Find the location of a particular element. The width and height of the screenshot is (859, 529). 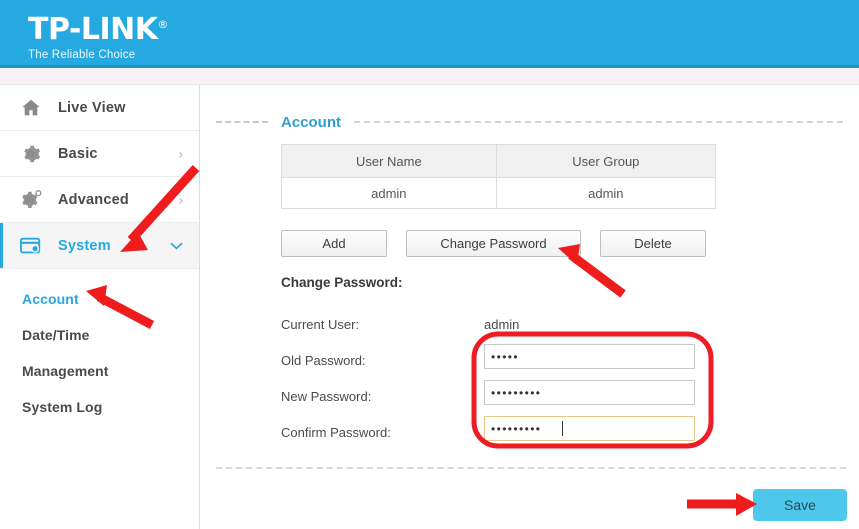

delete-button: Delete is located at coordinates (653, 243).